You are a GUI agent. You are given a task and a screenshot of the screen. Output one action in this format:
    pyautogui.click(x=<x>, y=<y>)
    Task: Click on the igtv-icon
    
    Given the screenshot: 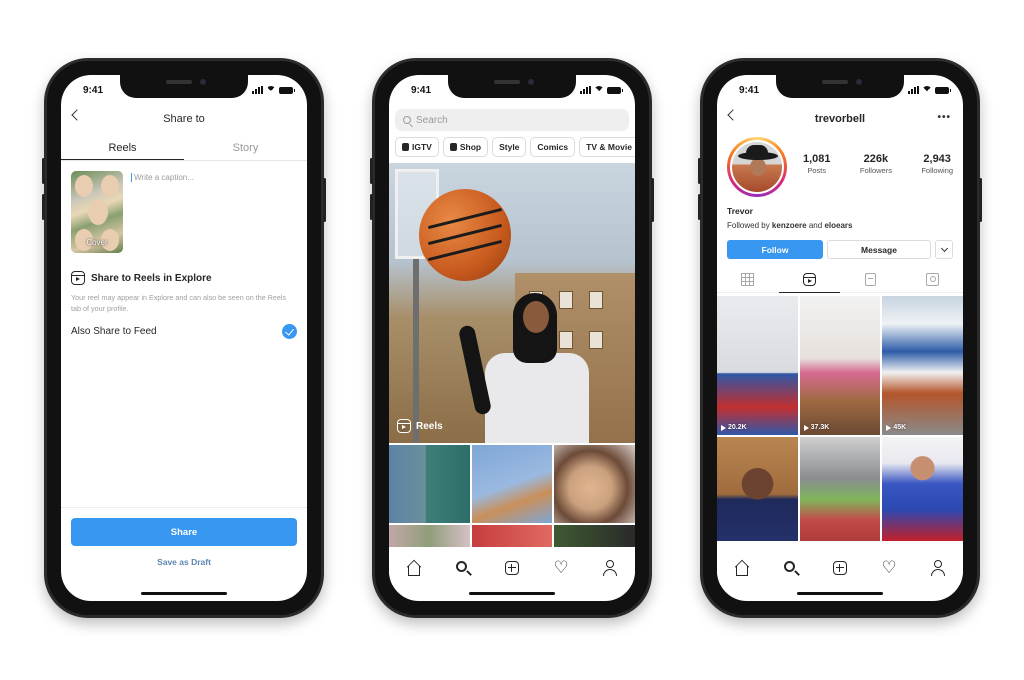 What is the action you would take?
    pyautogui.click(x=871, y=279)
    